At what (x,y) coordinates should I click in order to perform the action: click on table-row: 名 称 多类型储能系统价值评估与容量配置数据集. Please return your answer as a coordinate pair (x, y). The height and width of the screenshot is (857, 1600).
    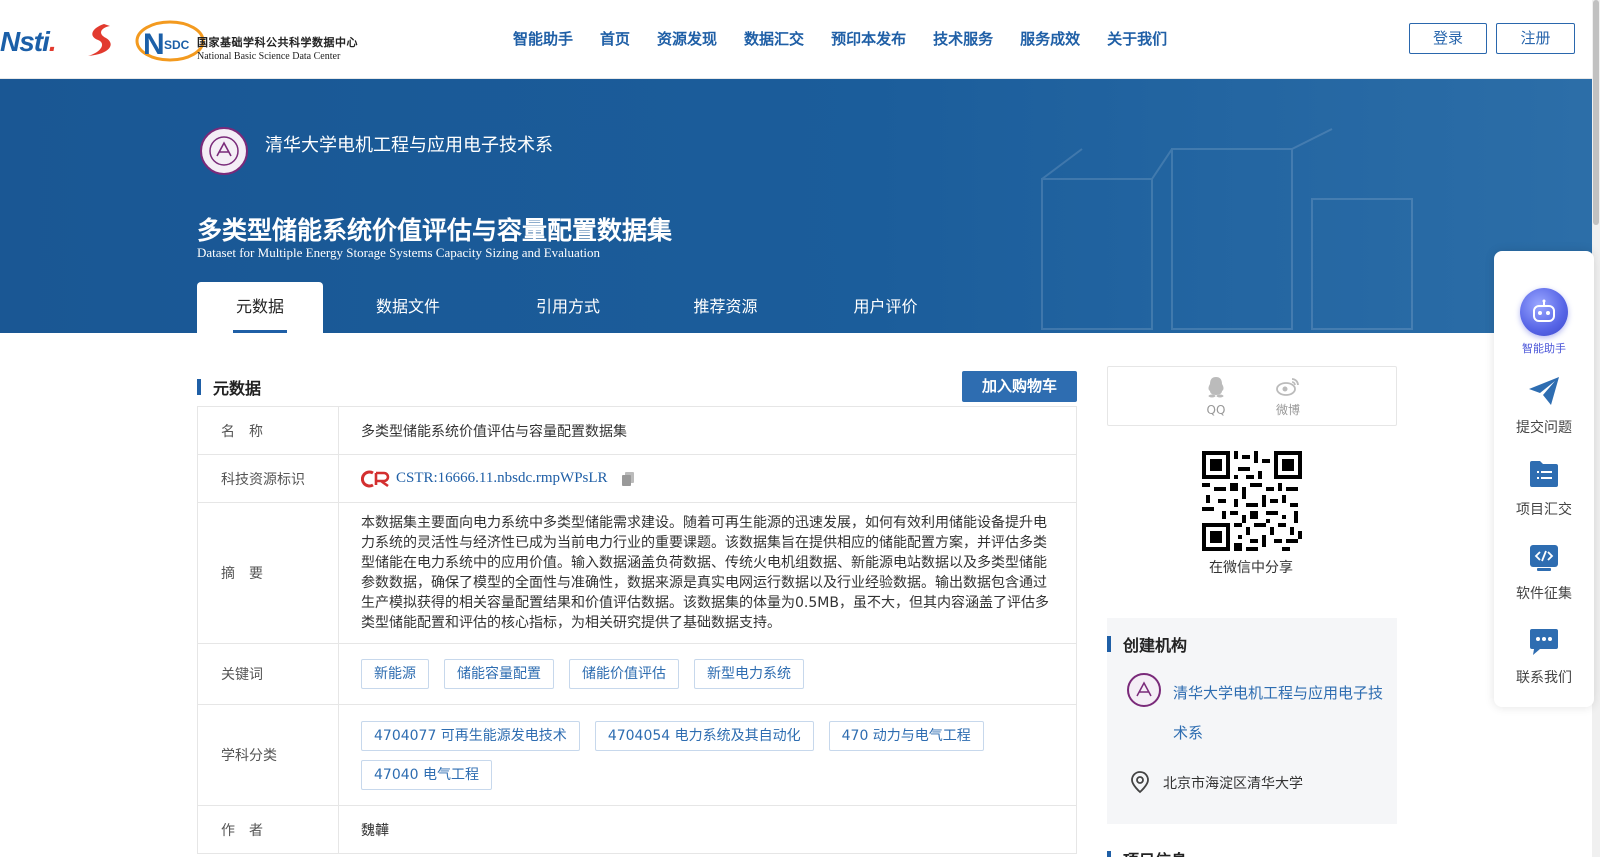
    Looking at the image, I should click on (637, 430).